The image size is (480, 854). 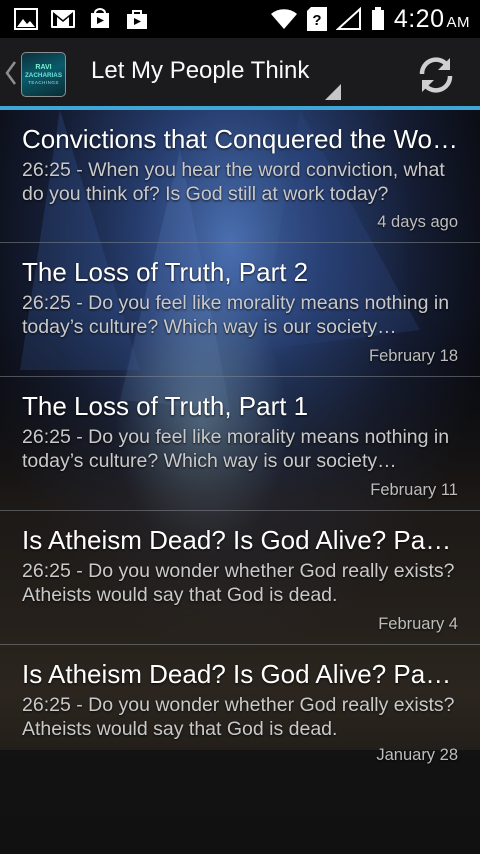 What do you see at coordinates (378, 19) in the screenshot?
I see `battery-icon` at bounding box center [378, 19].